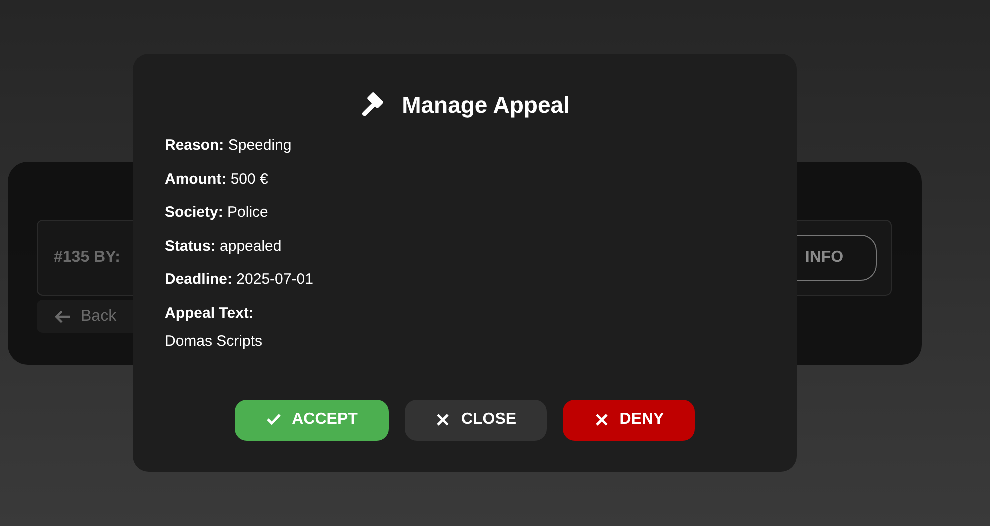 Image resolution: width=990 pixels, height=526 pixels. Describe the element at coordinates (239, 280) in the screenshot. I see `info-line: Deadline: 2025-07-01` at that location.